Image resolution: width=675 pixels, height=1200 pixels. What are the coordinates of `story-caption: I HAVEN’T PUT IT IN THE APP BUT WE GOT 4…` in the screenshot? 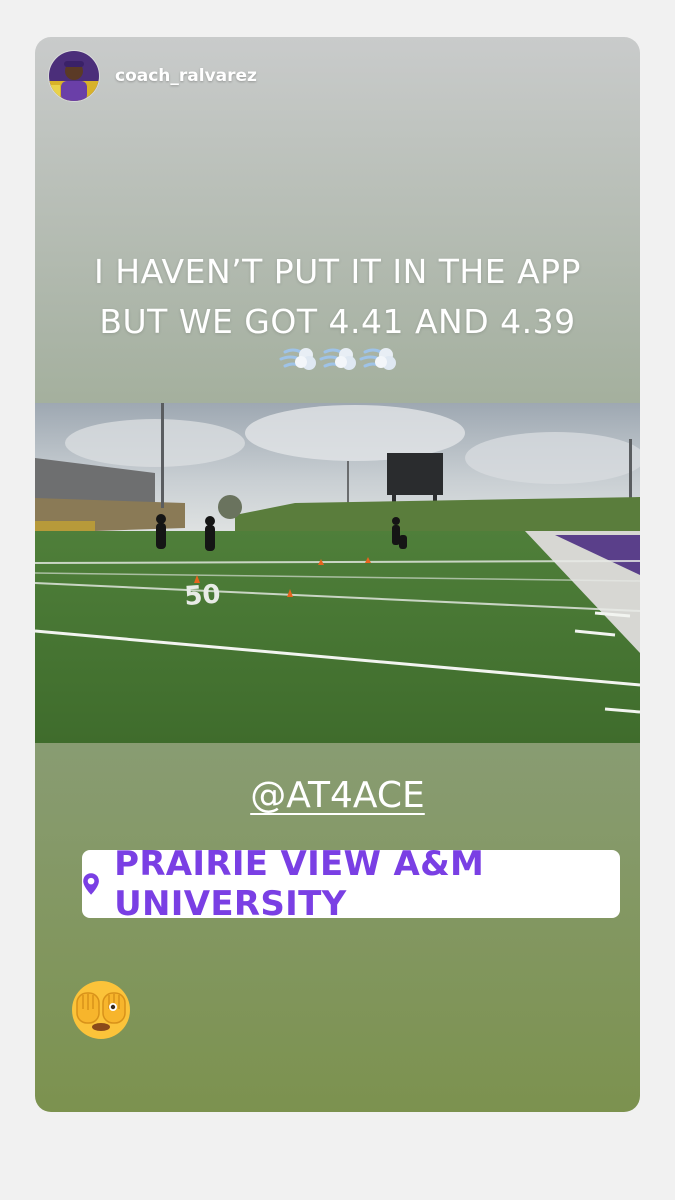 It's located at (337, 297).